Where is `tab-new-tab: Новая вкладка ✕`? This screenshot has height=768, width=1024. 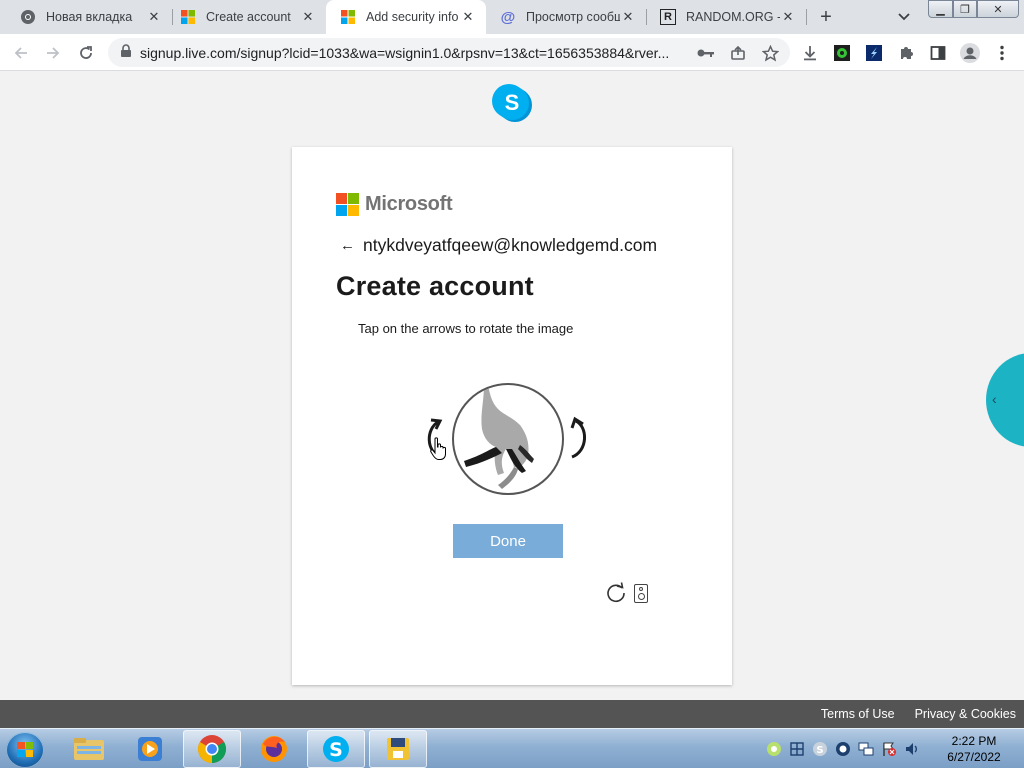
tab-new-tab: Новая вкладка ✕ is located at coordinates (89, 17).